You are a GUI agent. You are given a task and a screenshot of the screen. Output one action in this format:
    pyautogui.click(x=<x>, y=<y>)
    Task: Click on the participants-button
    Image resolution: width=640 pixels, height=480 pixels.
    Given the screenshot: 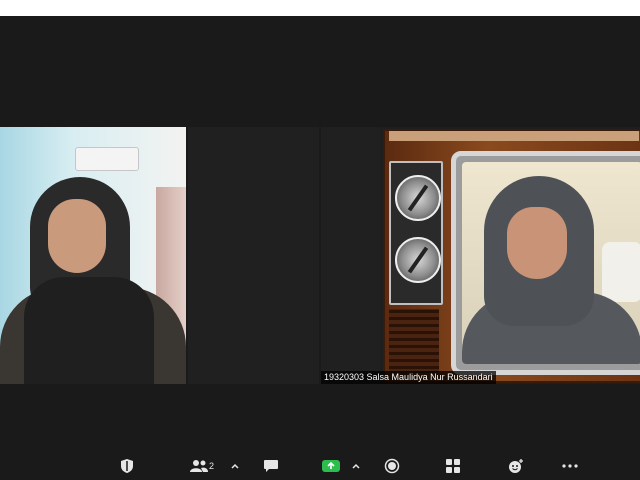 What is the action you would take?
    pyautogui.click(x=199, y=466)
    